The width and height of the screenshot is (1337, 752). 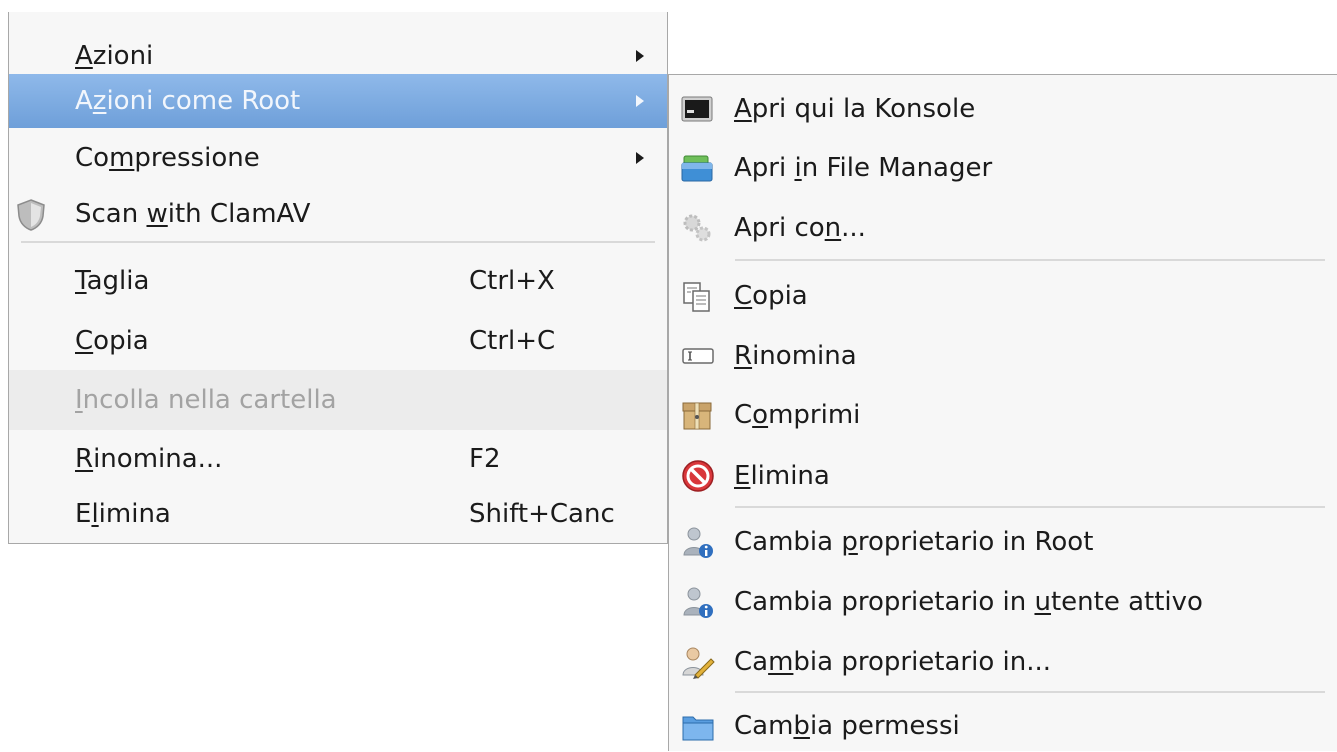 What do you see at coordinates (485, 459) in the screenshot?
I see `shortcut-label: F2` at bounding box center [485, 459].